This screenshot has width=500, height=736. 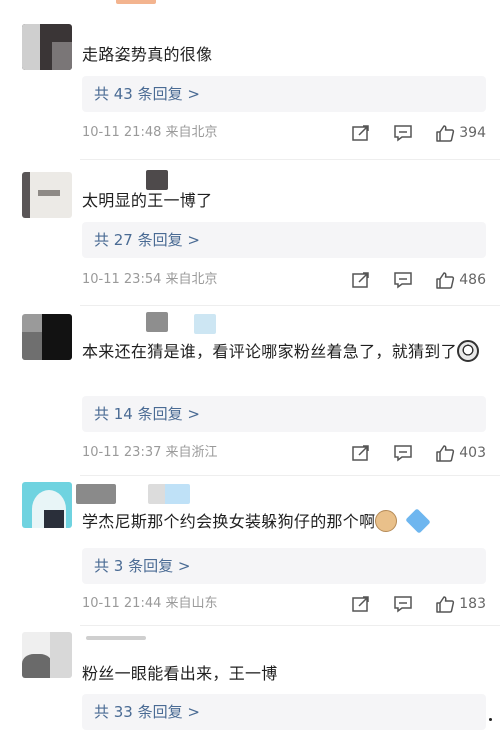 I want to click on doge-emoji, so click(x=386, y=521).